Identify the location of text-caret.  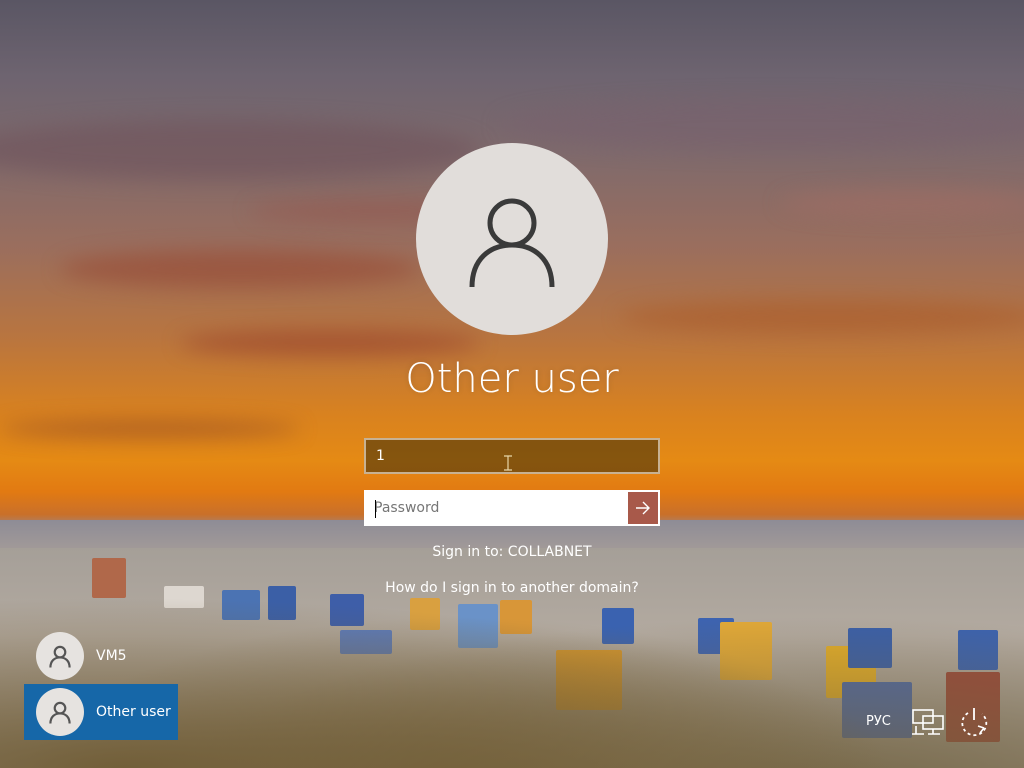
(375, 509).